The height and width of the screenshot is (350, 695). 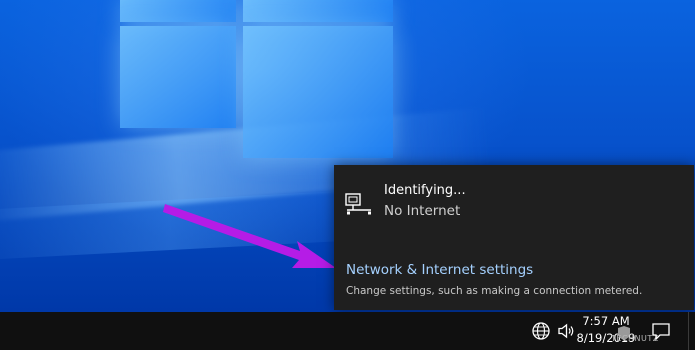 I want to click on windows-logo-pane-top-right, so click(x=318, y=11).